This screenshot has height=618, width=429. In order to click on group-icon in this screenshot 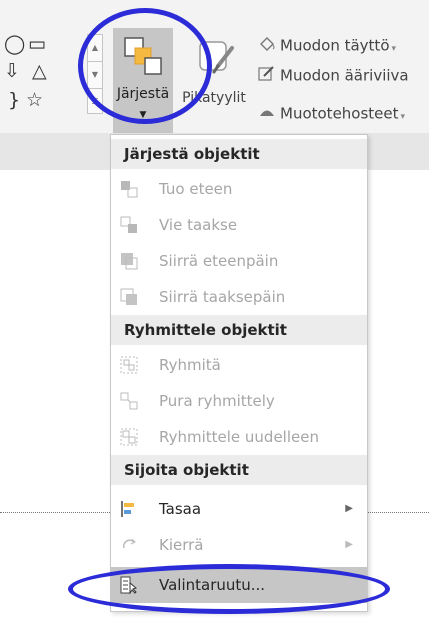, I will do `click(129, 365)`.